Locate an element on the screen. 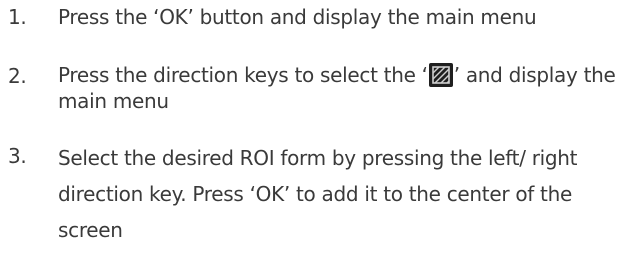 This screenshot has height=275, width=630. step-number: 2. is located at coordinates (17, 76).